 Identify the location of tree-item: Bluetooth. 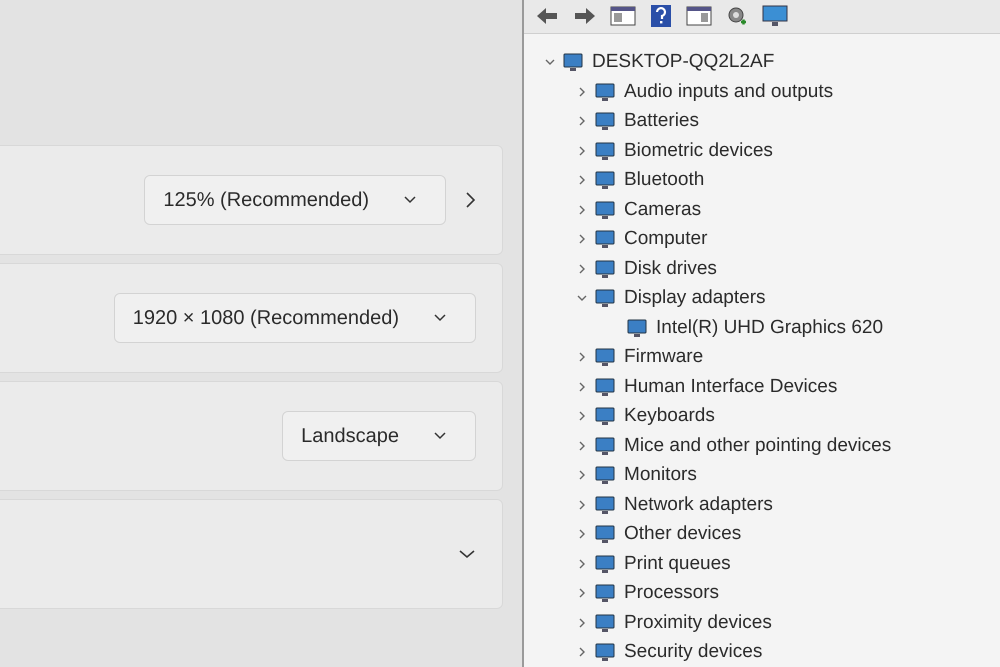
(664, 180).